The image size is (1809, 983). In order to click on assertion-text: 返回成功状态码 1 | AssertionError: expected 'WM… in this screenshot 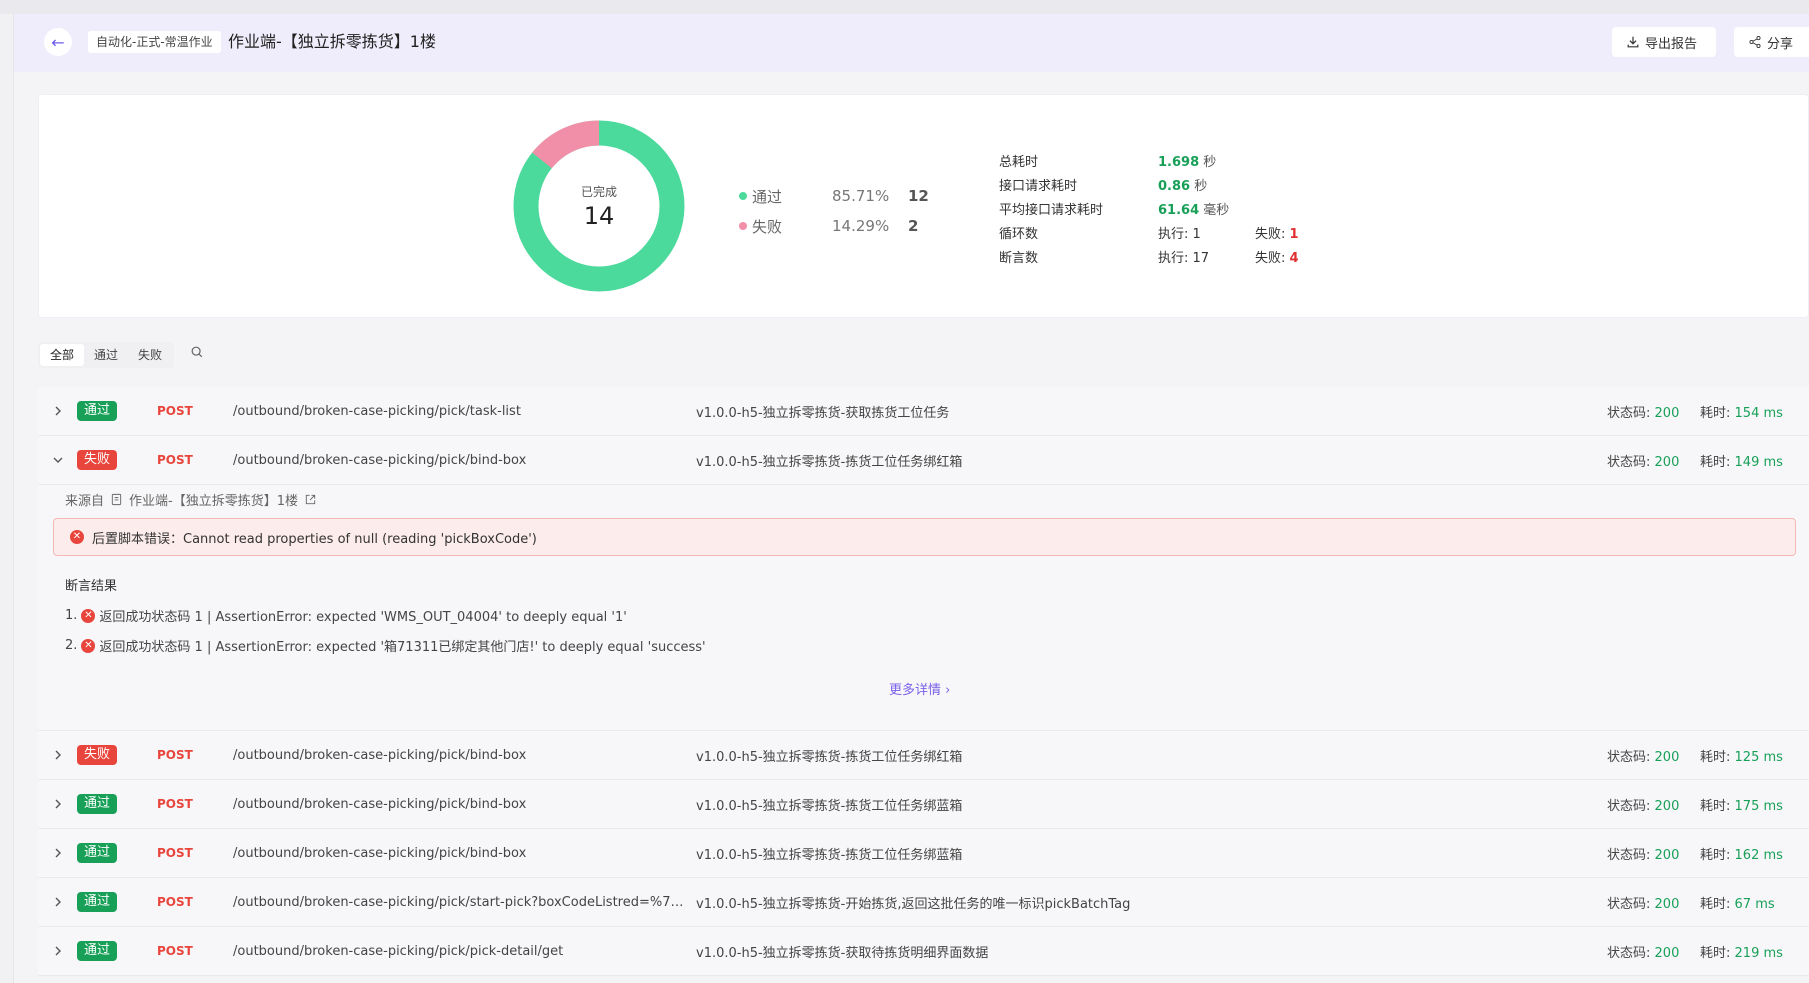, I will do `click(363, 617)`.